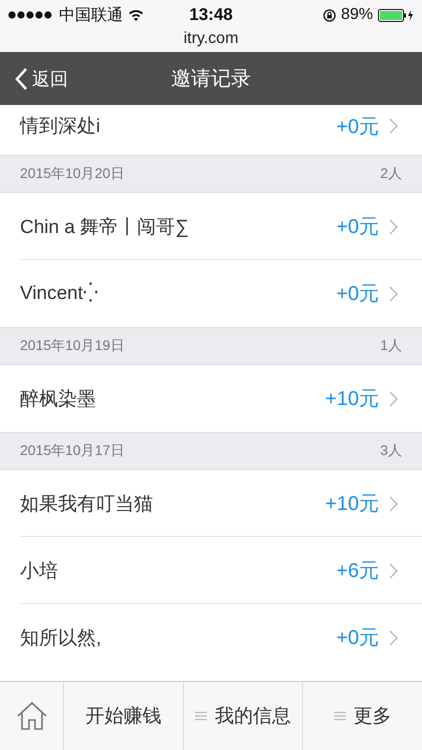  Describe the element at coordinates (329, 15) in the screenshot. I see `rotation-lock-icon` at that location.